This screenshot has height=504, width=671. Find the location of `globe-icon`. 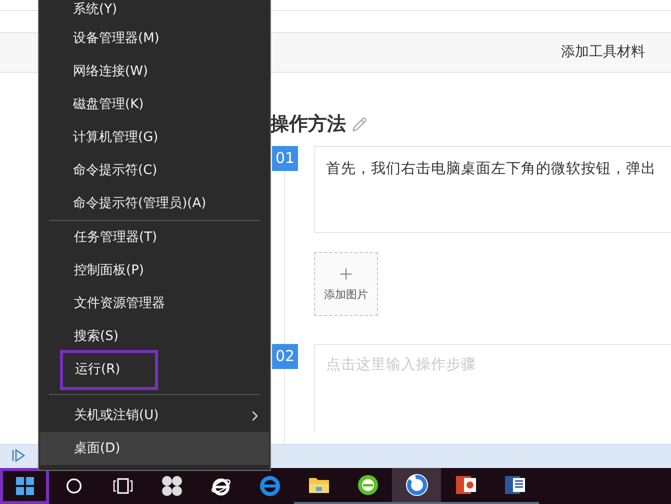

globe-icon is located at coordinates (367, 485).